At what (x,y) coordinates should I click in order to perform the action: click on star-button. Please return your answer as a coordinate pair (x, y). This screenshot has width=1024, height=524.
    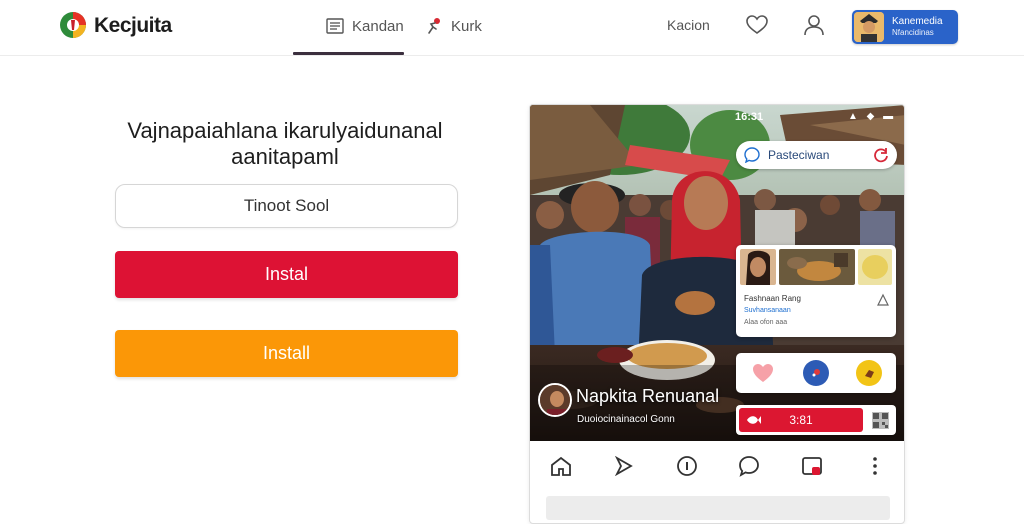
    Looking at the image, I should click on (869, 373).